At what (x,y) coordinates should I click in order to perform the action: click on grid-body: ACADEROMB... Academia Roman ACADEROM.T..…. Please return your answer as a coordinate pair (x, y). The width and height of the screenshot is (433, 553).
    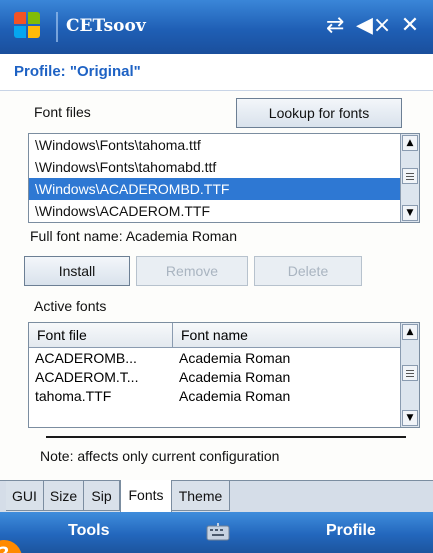
    Looking at the image, I should click on (215, 377).